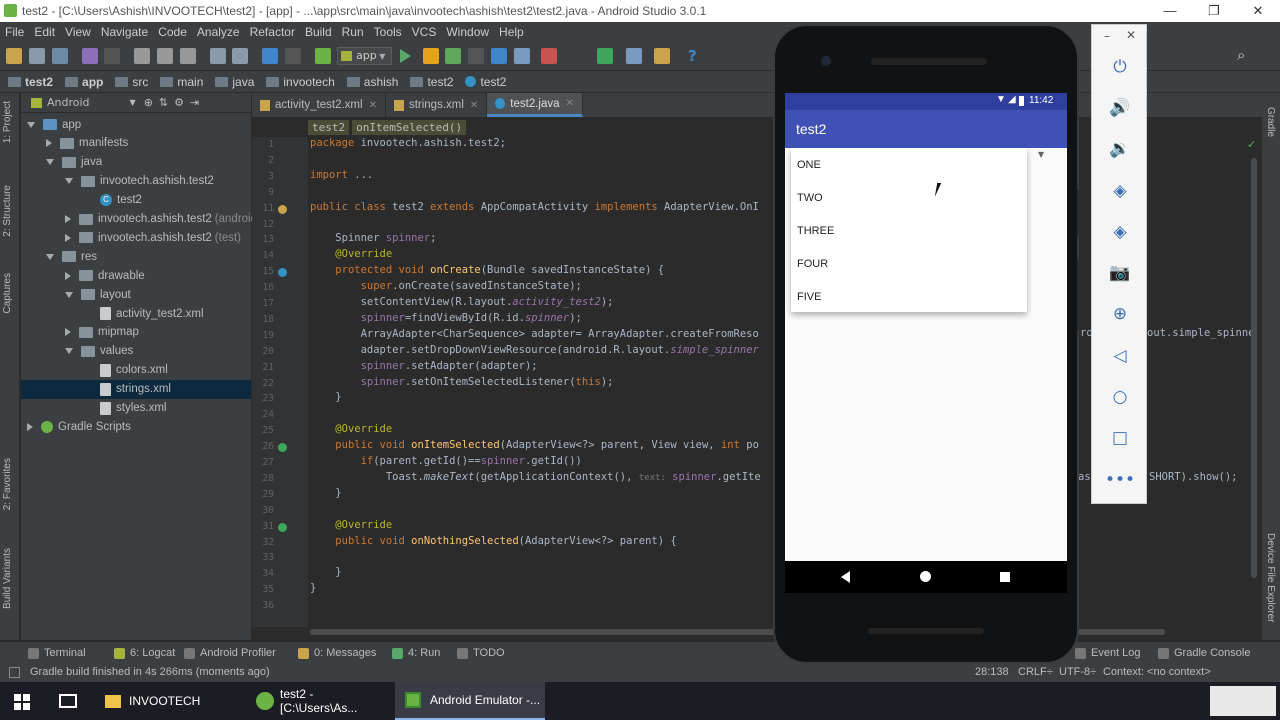 Image resolution: width=1280 pixels, height=720 pixels. I want to click on copy-icon, so click(165, 56).